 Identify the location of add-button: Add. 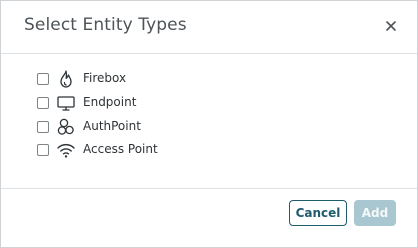
(375, 213).